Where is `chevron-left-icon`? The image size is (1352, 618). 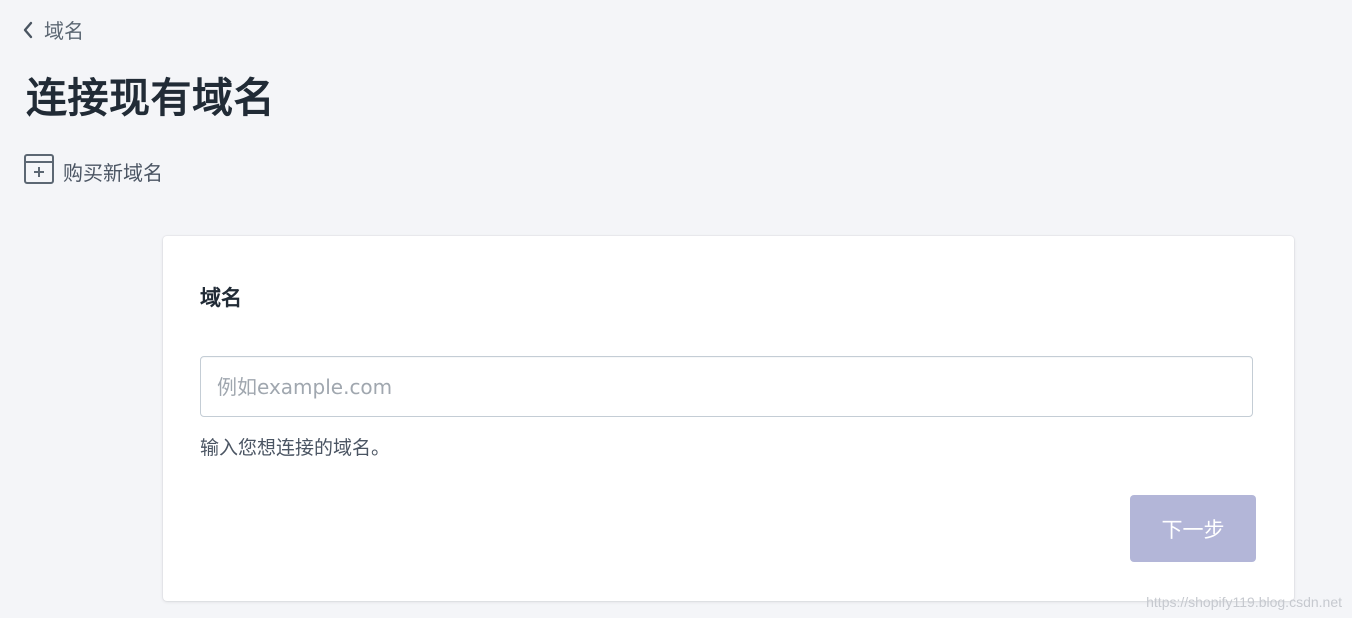
chevron-left-icon is located at coordinates (28, 30).